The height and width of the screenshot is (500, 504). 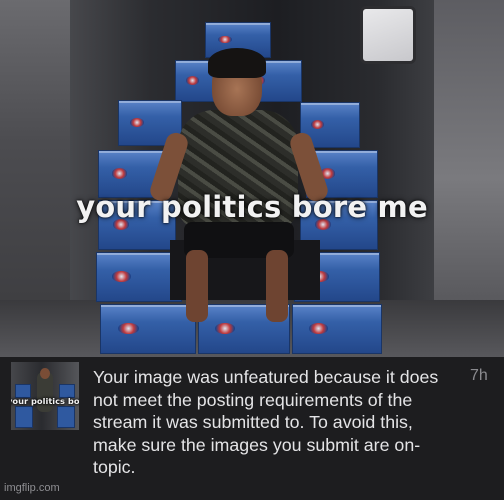 What do you see at coordinates (197, 286) in the screenshot?
I see `kid-left-leg` at bounding box center [197, 286].